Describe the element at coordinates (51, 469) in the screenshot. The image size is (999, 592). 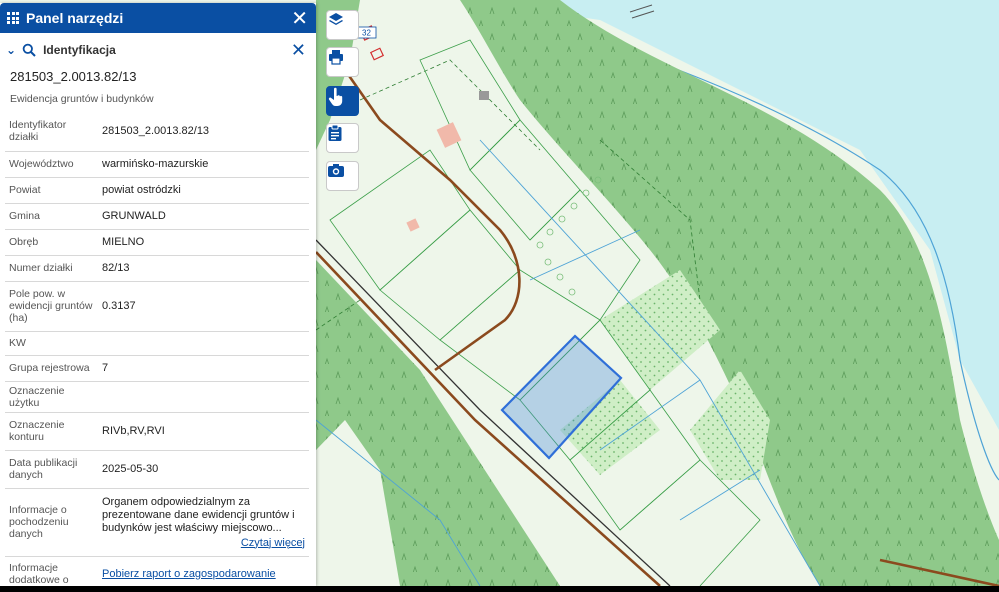
I see `attr-key: Data publikacji danych` at that location.